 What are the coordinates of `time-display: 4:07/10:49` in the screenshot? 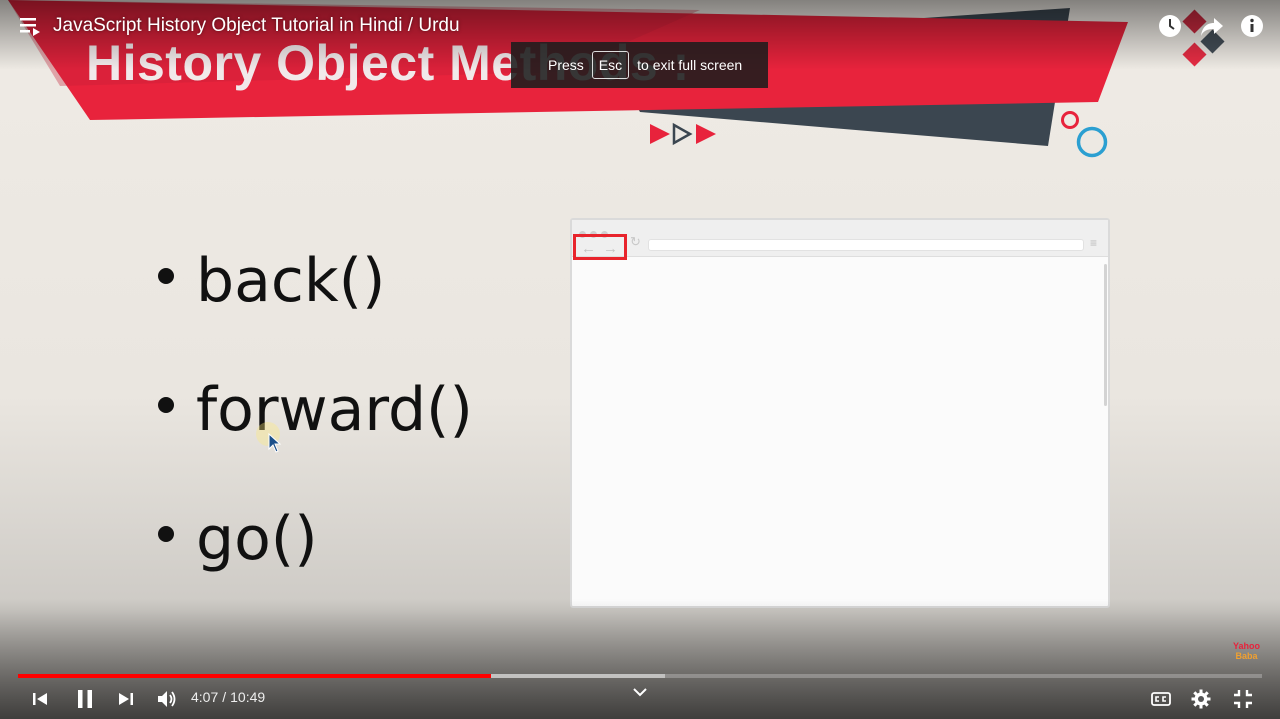 It's located at (228, 697).